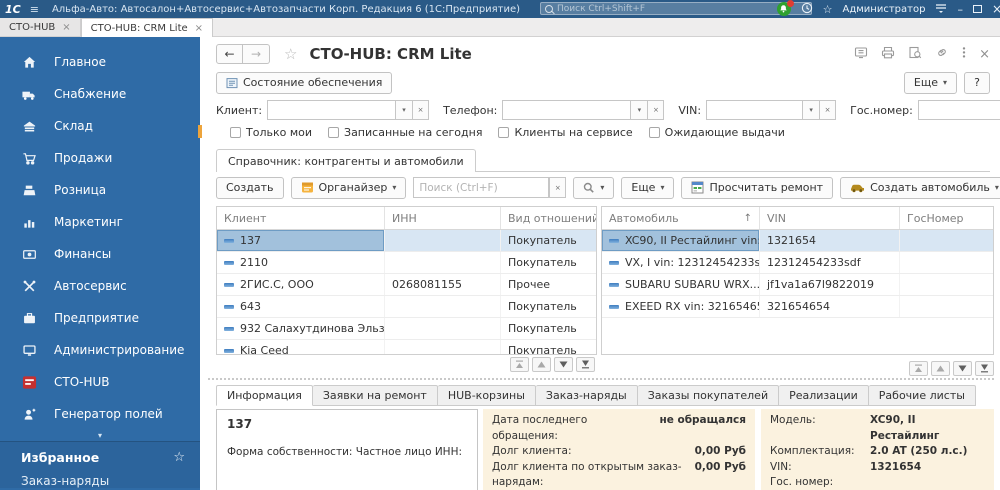 Image resolution: width=1000 pixels, height=490 pixels. What do you see at coordinates (785, 8) in the screenshot?
I see `notifications-bell-icon` at bounding box center [785, 8].